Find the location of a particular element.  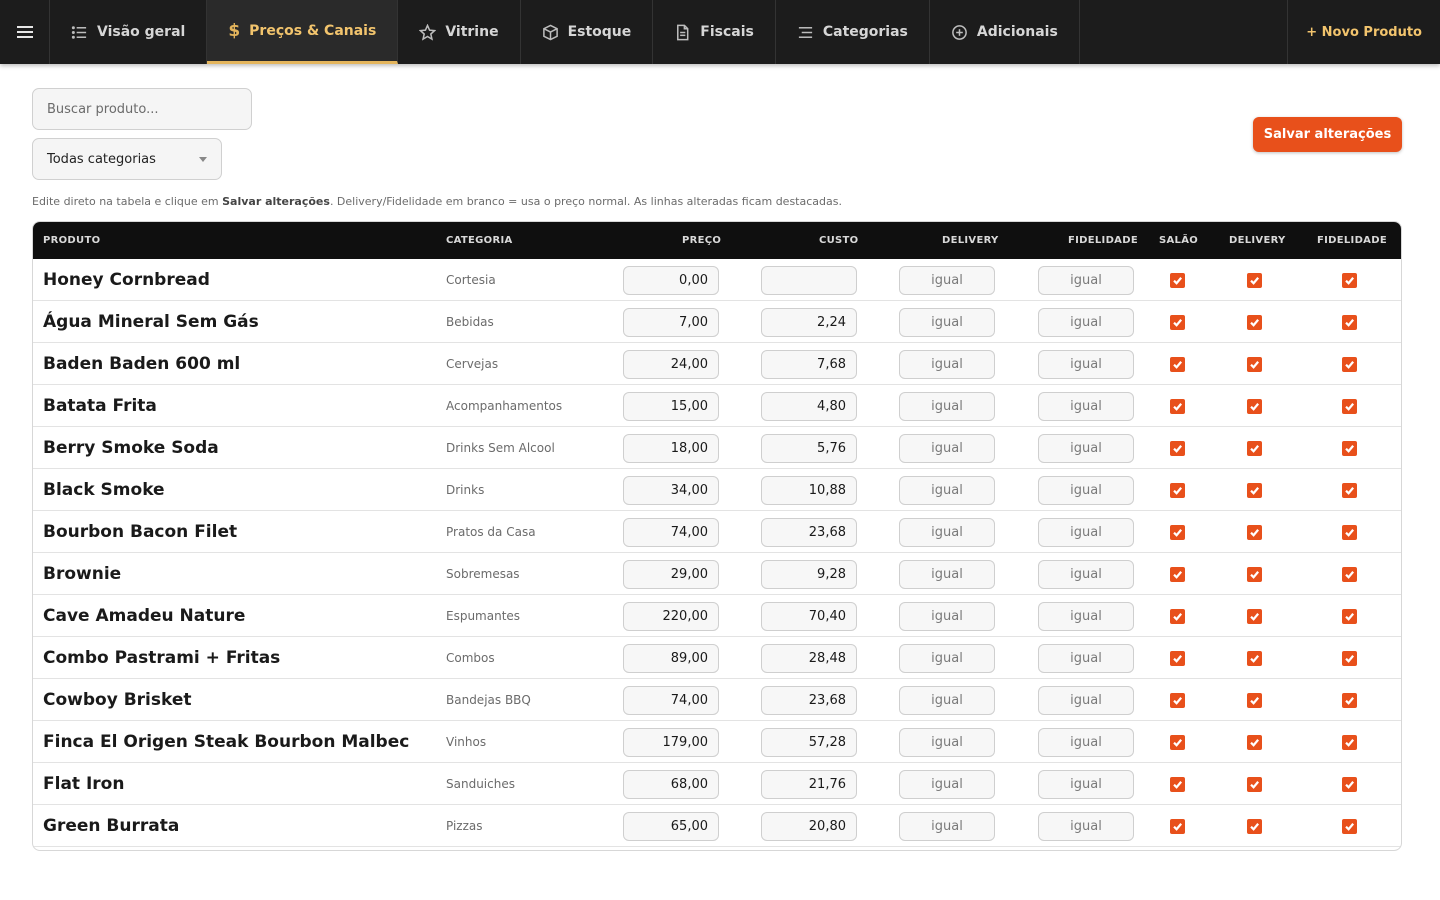

cost-input: 2,24 is located at coordinates (809, 322).